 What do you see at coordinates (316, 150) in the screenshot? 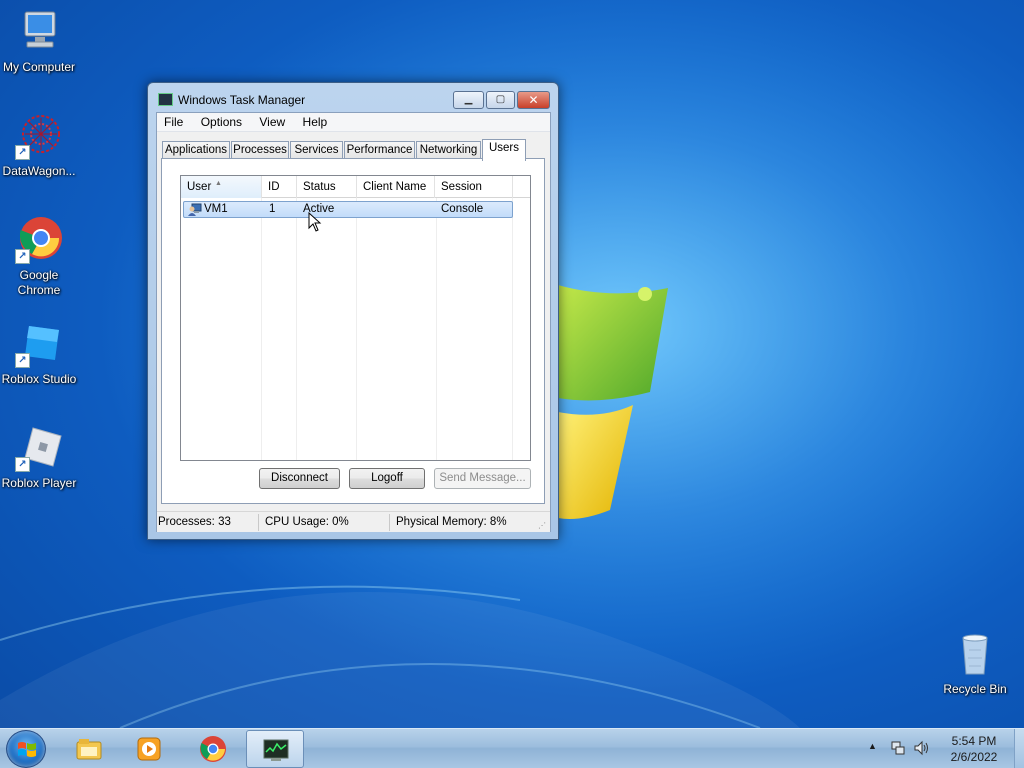
I see `tab-services: Services` at bounding box center [316, 150].